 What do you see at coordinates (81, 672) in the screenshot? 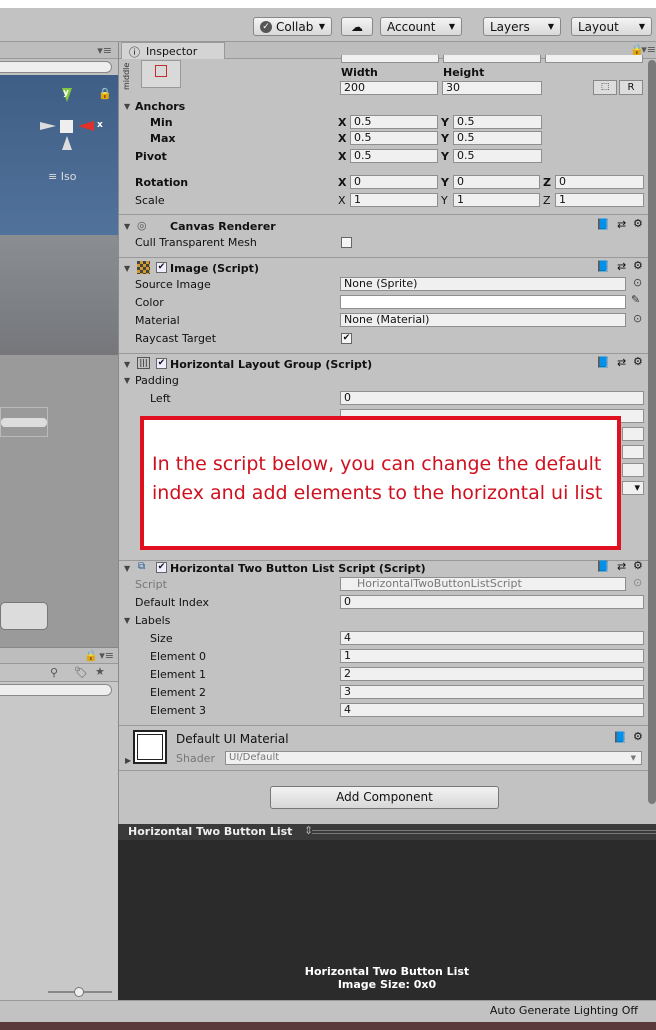
I see `label-tag-icon: 🏷` at bounding box center [81, 672].